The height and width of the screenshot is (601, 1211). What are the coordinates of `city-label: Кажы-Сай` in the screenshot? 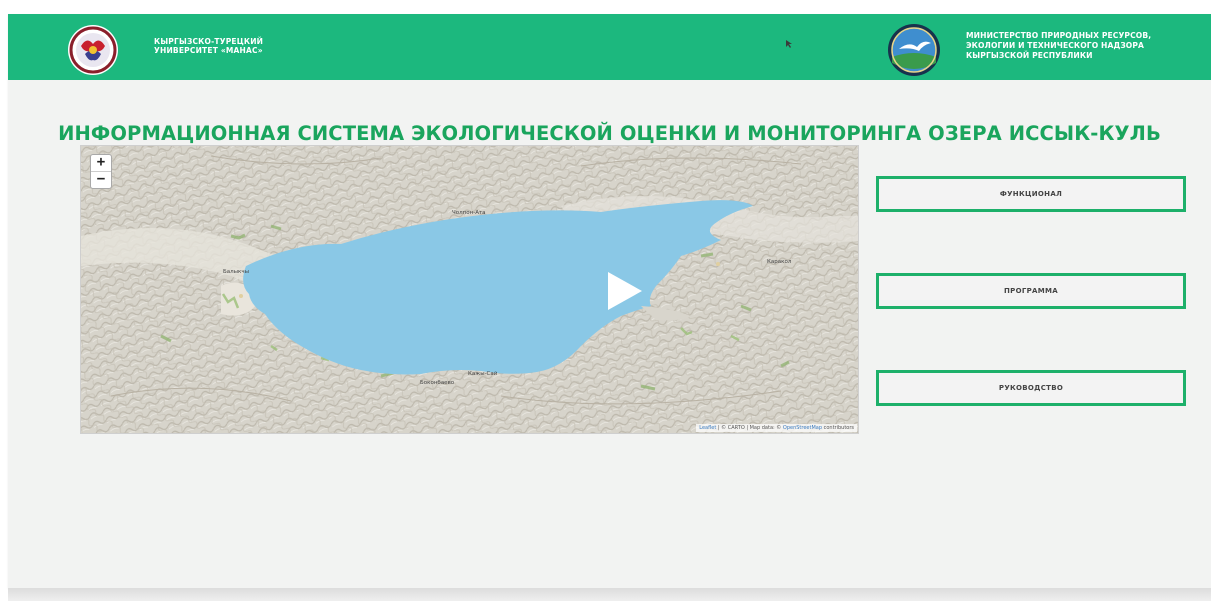 It's located at (483, 374).